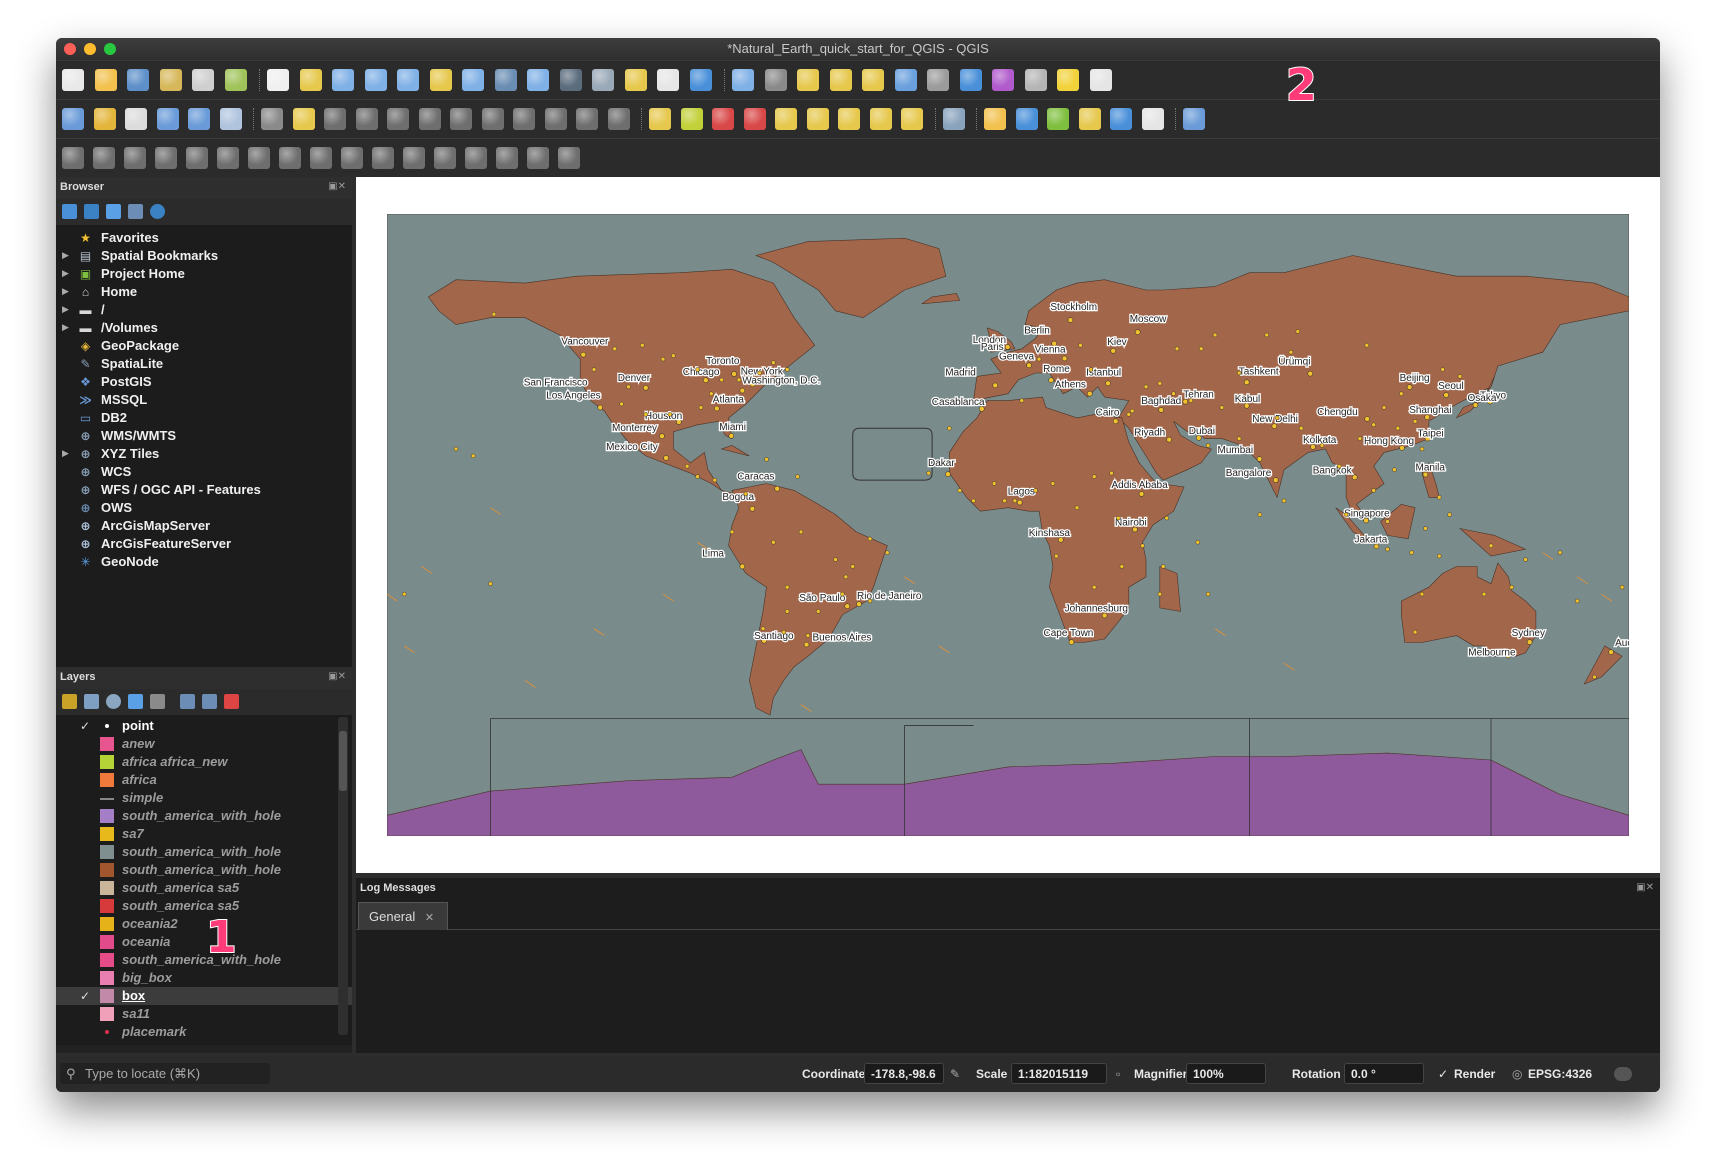 The image size is (1716, 1168). What do you see at coordinates (570, 80) in the screenshot?
I see `zoom-next-icon` at bounding box center [570, 80].